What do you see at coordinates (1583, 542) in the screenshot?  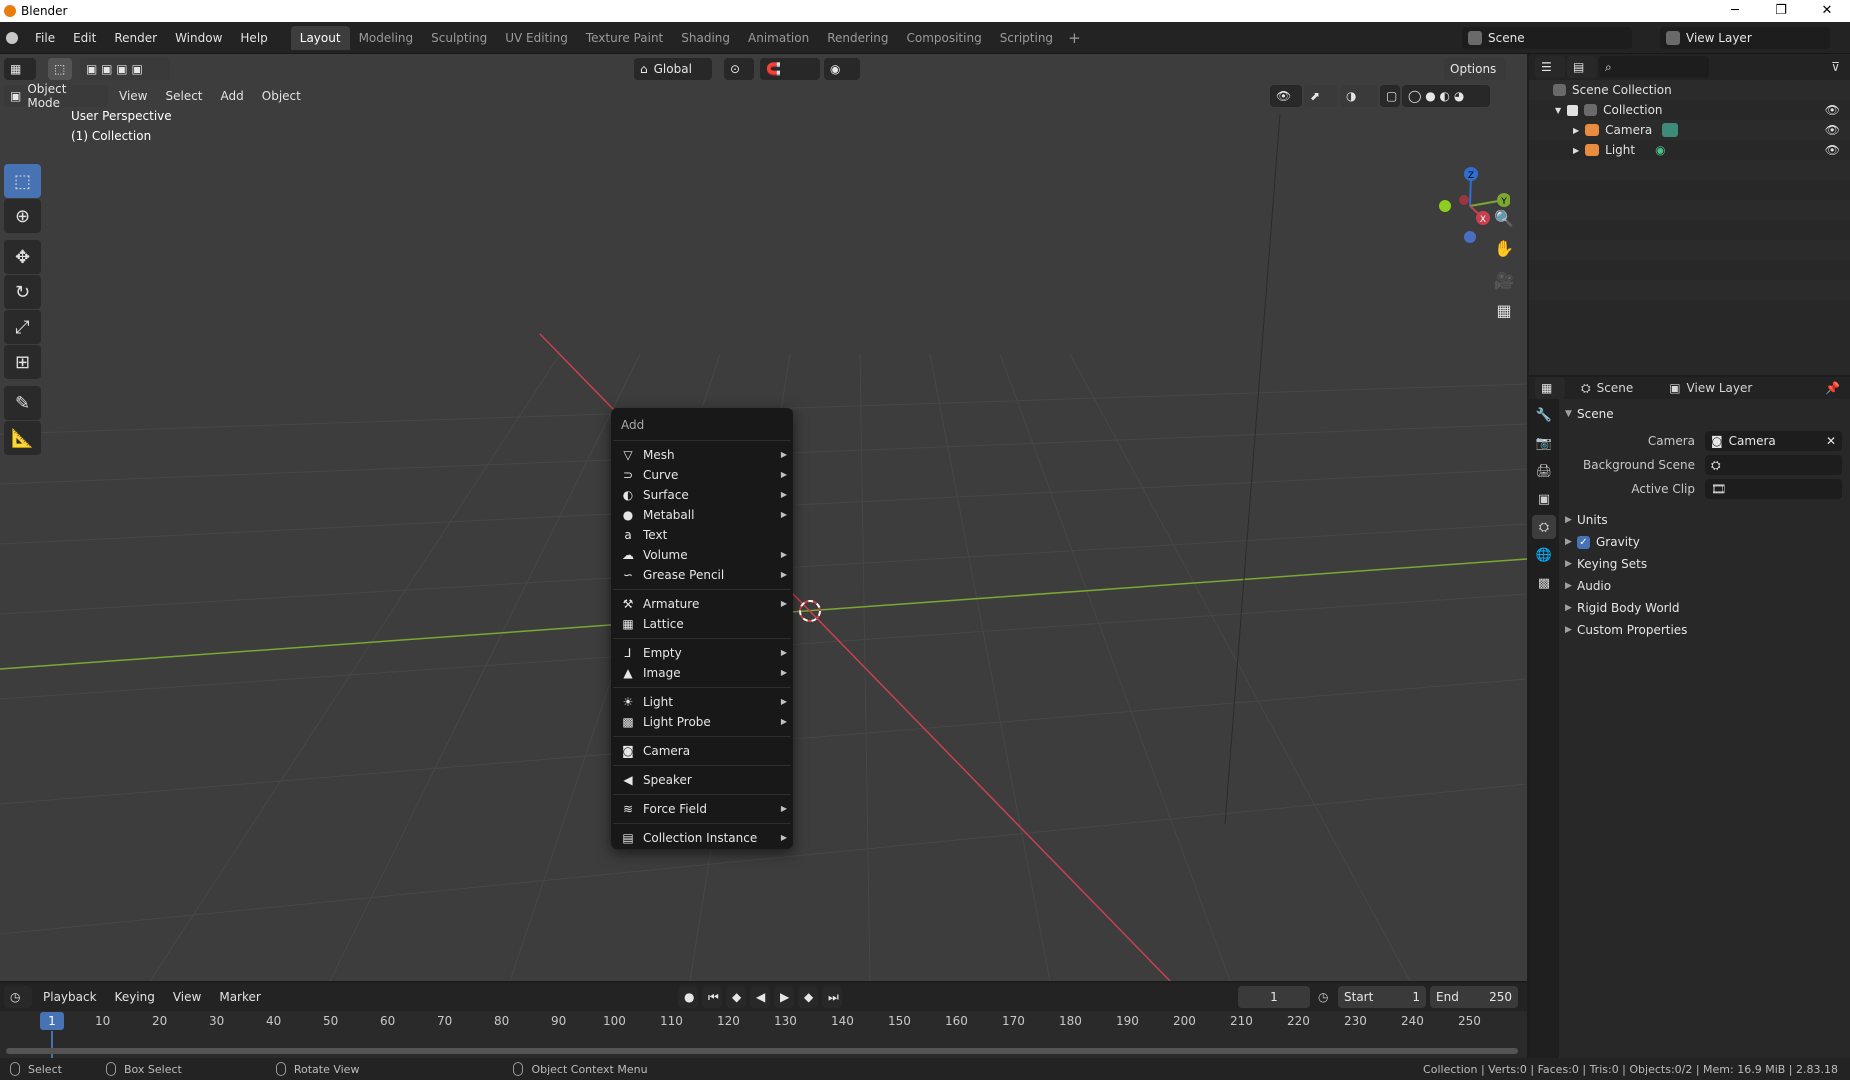 I see `gravity-checkbox: ✓` at bounding box center [1583, 542].